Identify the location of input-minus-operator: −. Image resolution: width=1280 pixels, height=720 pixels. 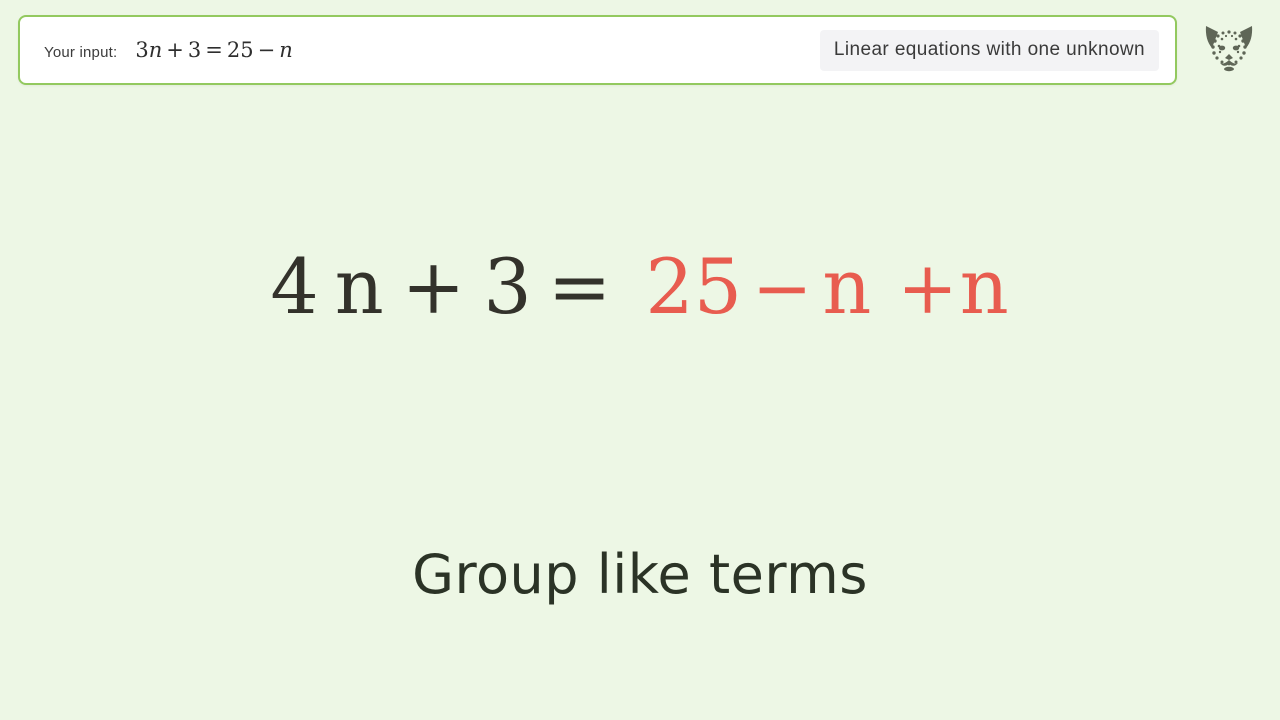
(266, 50).